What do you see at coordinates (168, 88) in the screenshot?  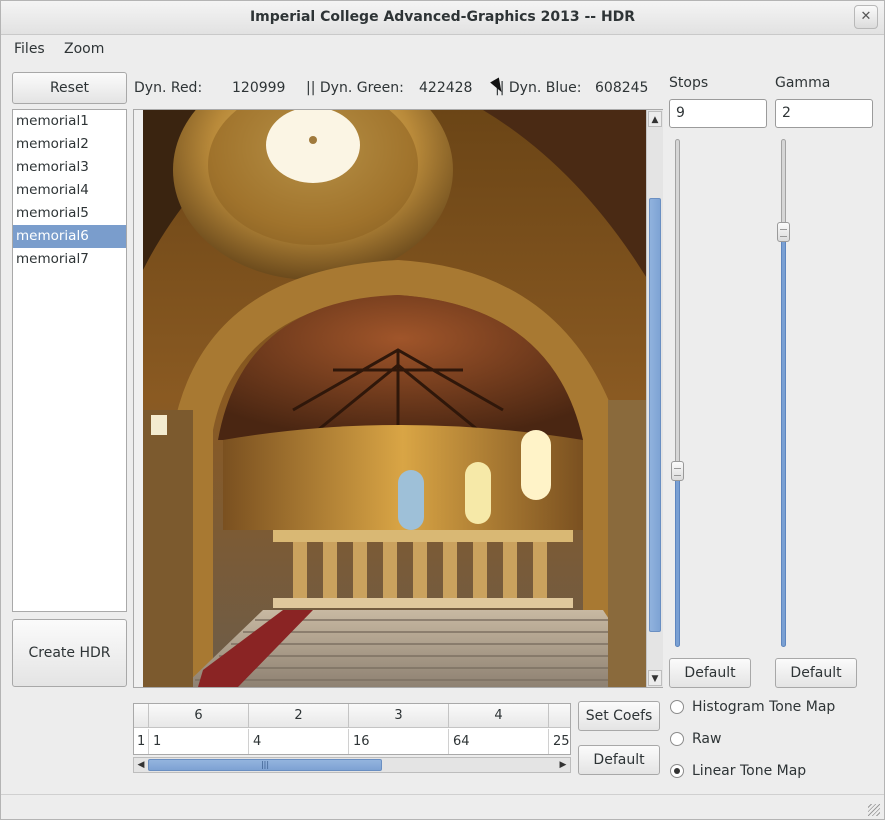 I see `dyn-red-label: Dyn. Red:` at bounding box center [168, 88].